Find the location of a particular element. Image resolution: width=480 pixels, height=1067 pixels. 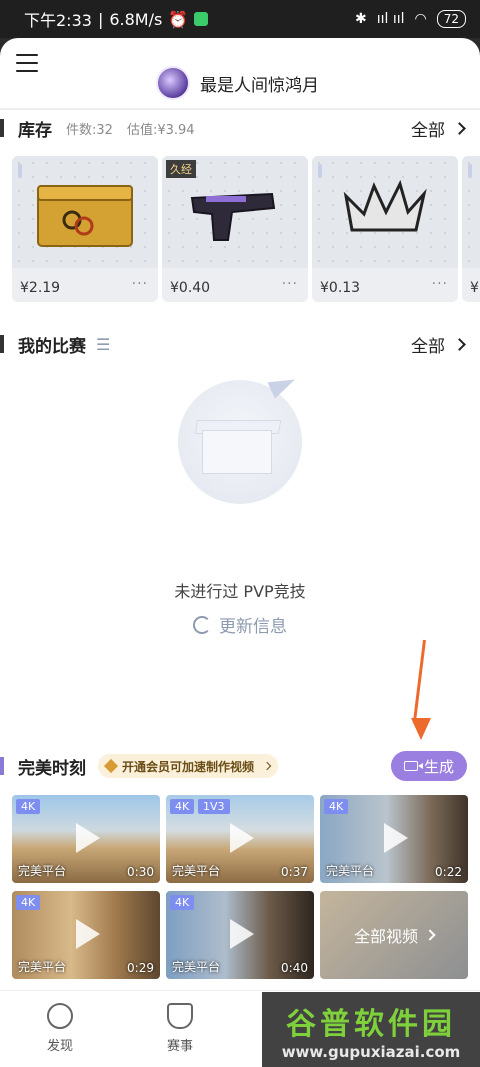

box-body is located at coordinates (237, 452).